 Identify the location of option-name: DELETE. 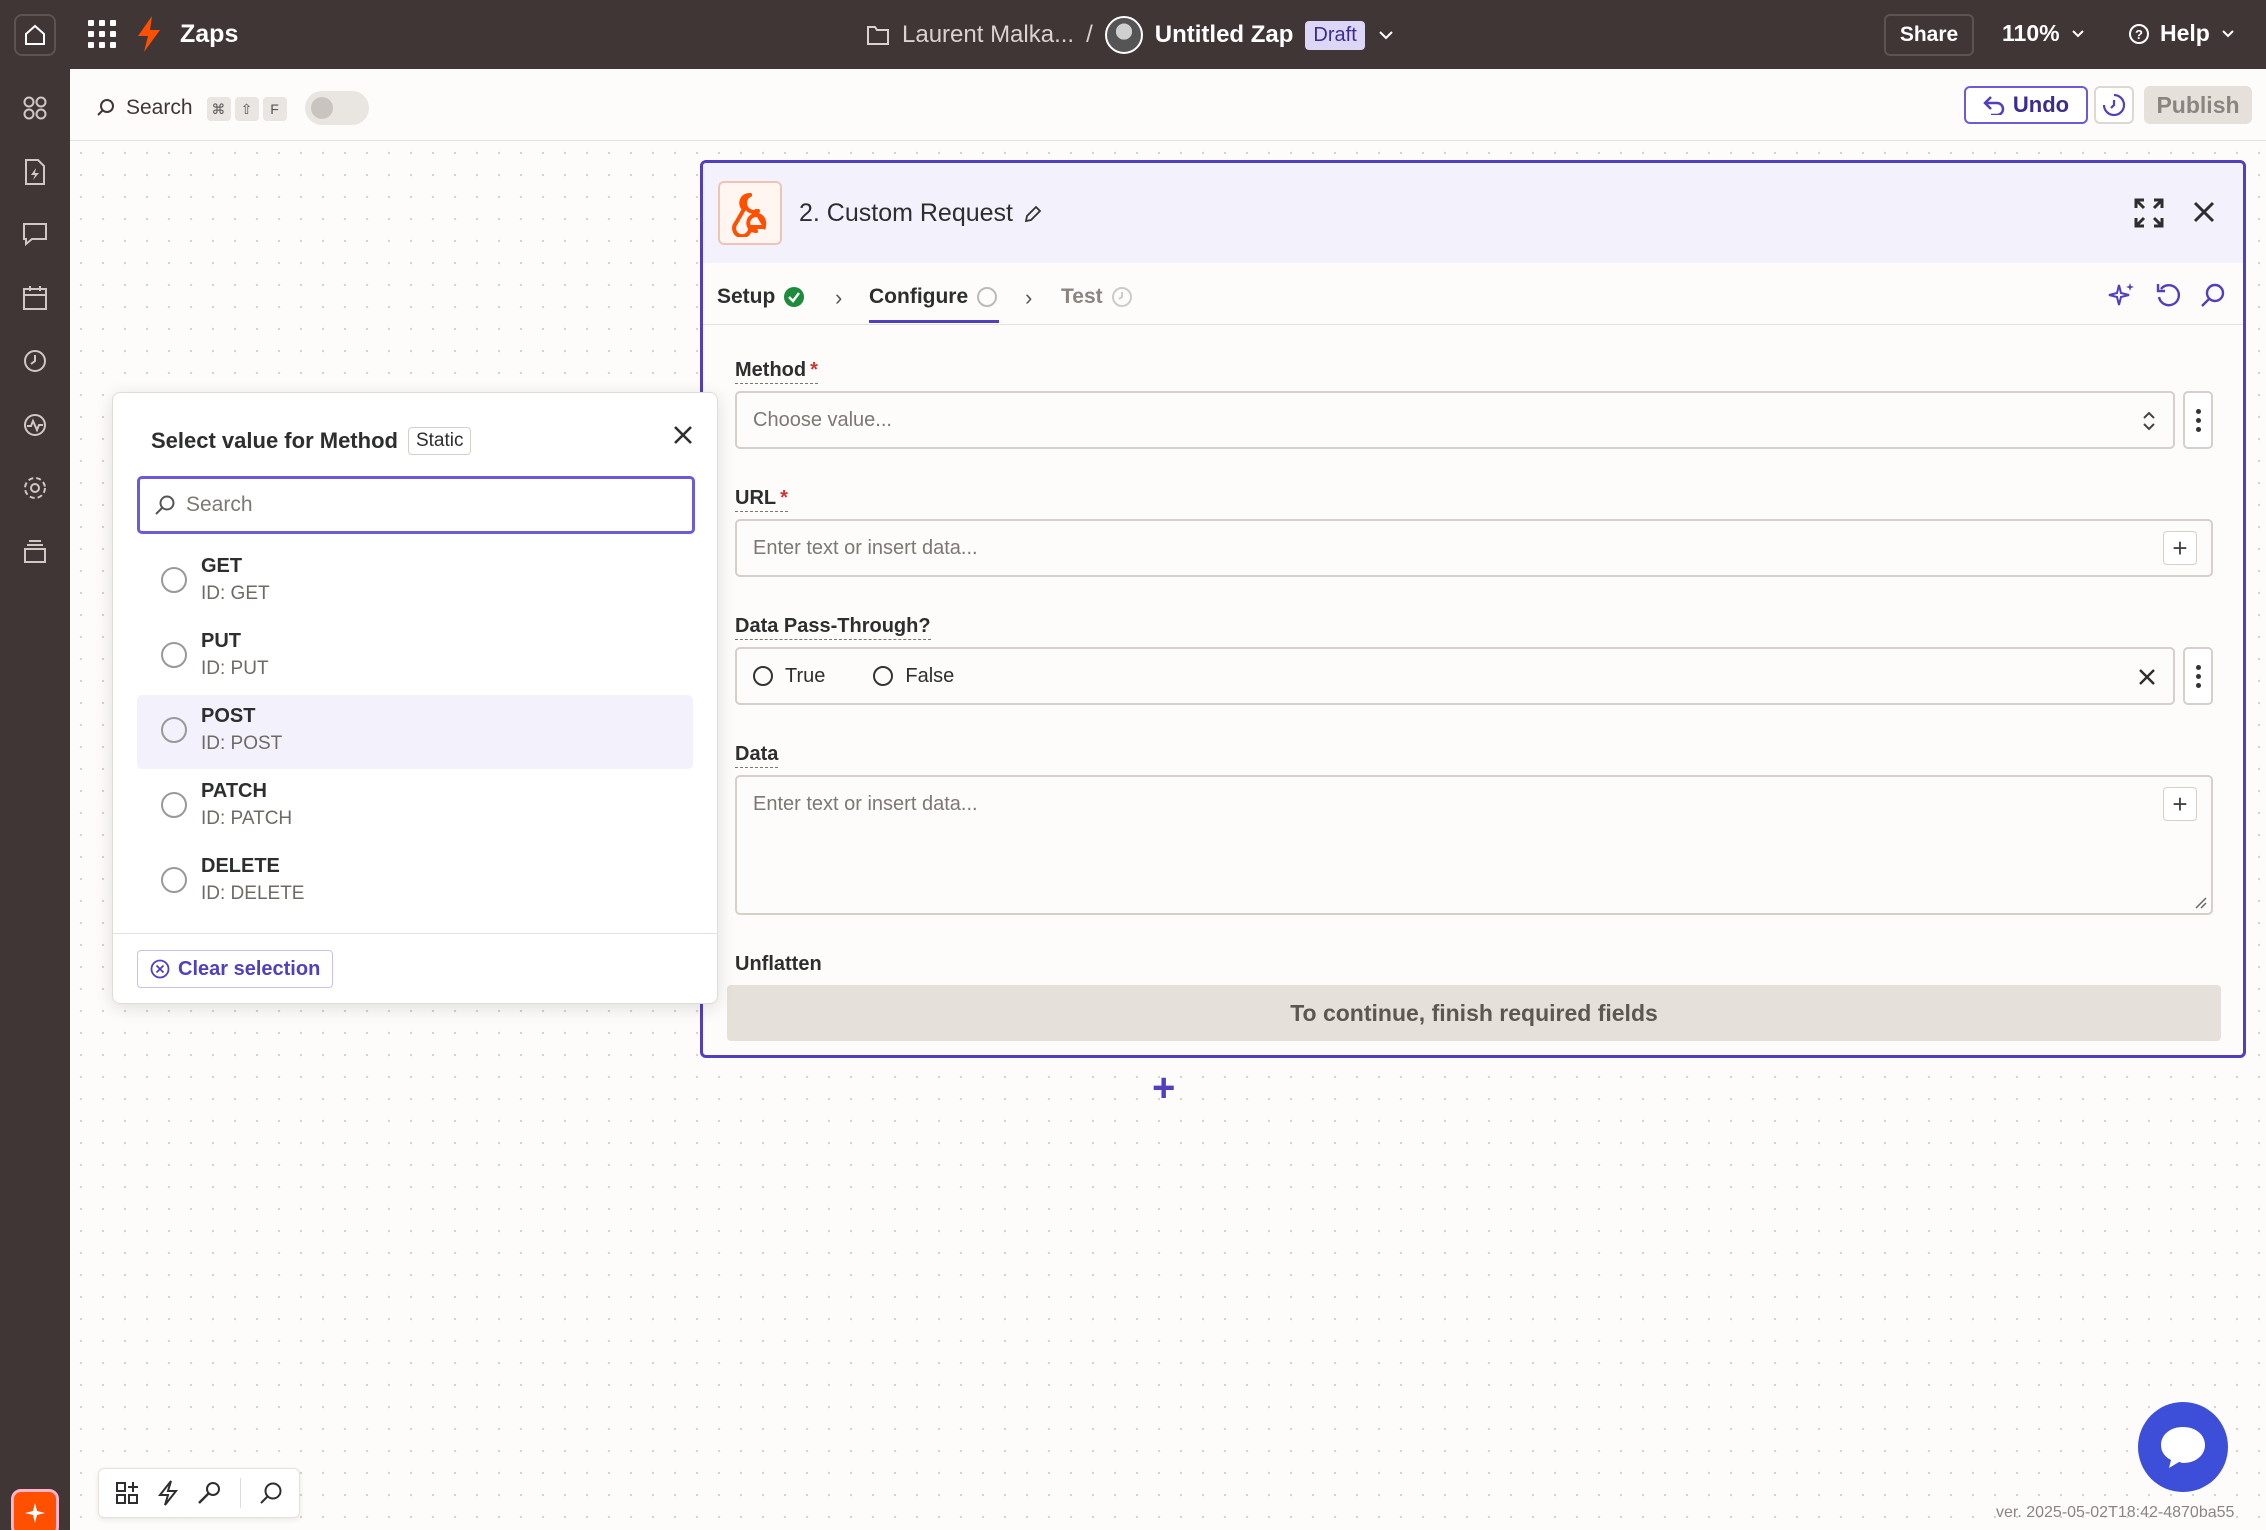
(240, 866).